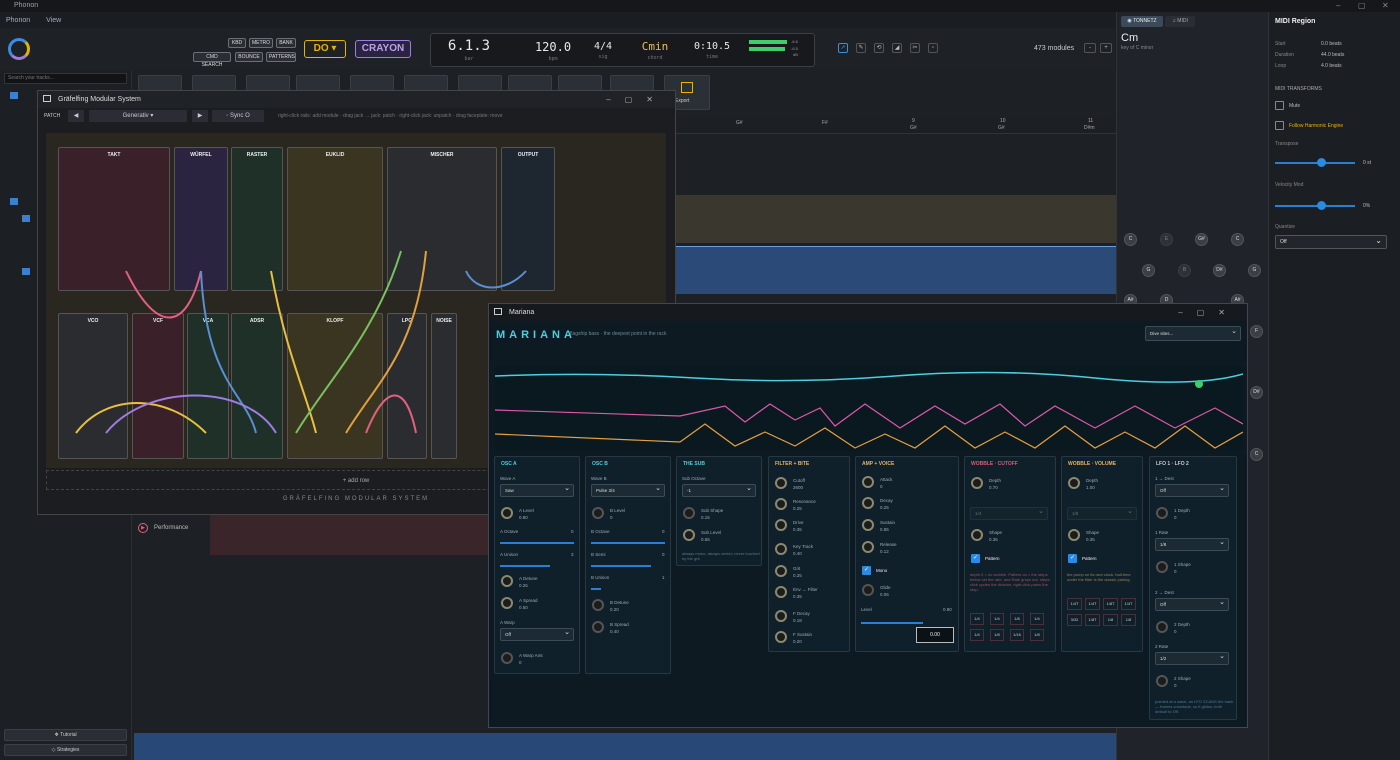  Describe the element at coordinates (719, 490) in the screenshot. I see `sub-octave-select: -1` at that location.